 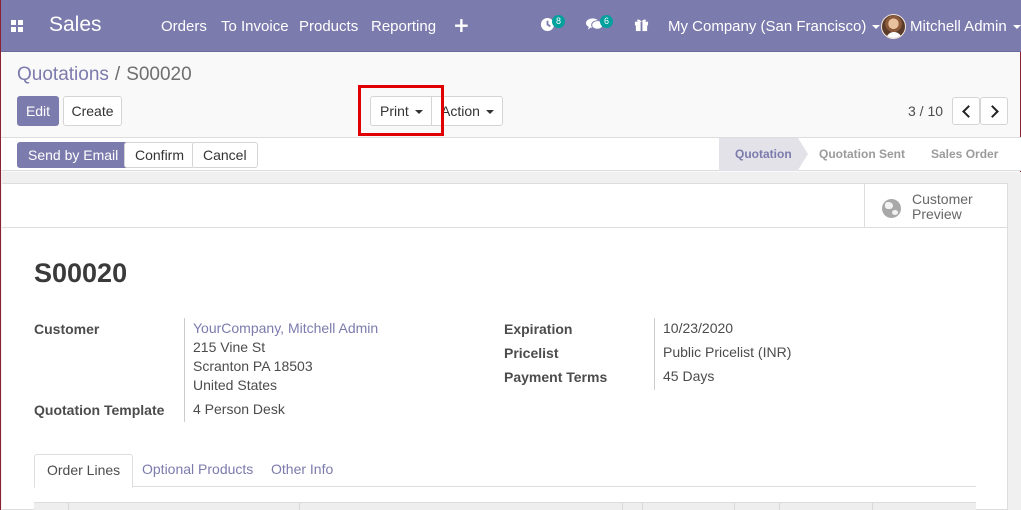 What do you see at coordinates (942, 206) in the screenshot?
I see `customer-preview-label: Customer Preview` at bounding box center [942, 206].